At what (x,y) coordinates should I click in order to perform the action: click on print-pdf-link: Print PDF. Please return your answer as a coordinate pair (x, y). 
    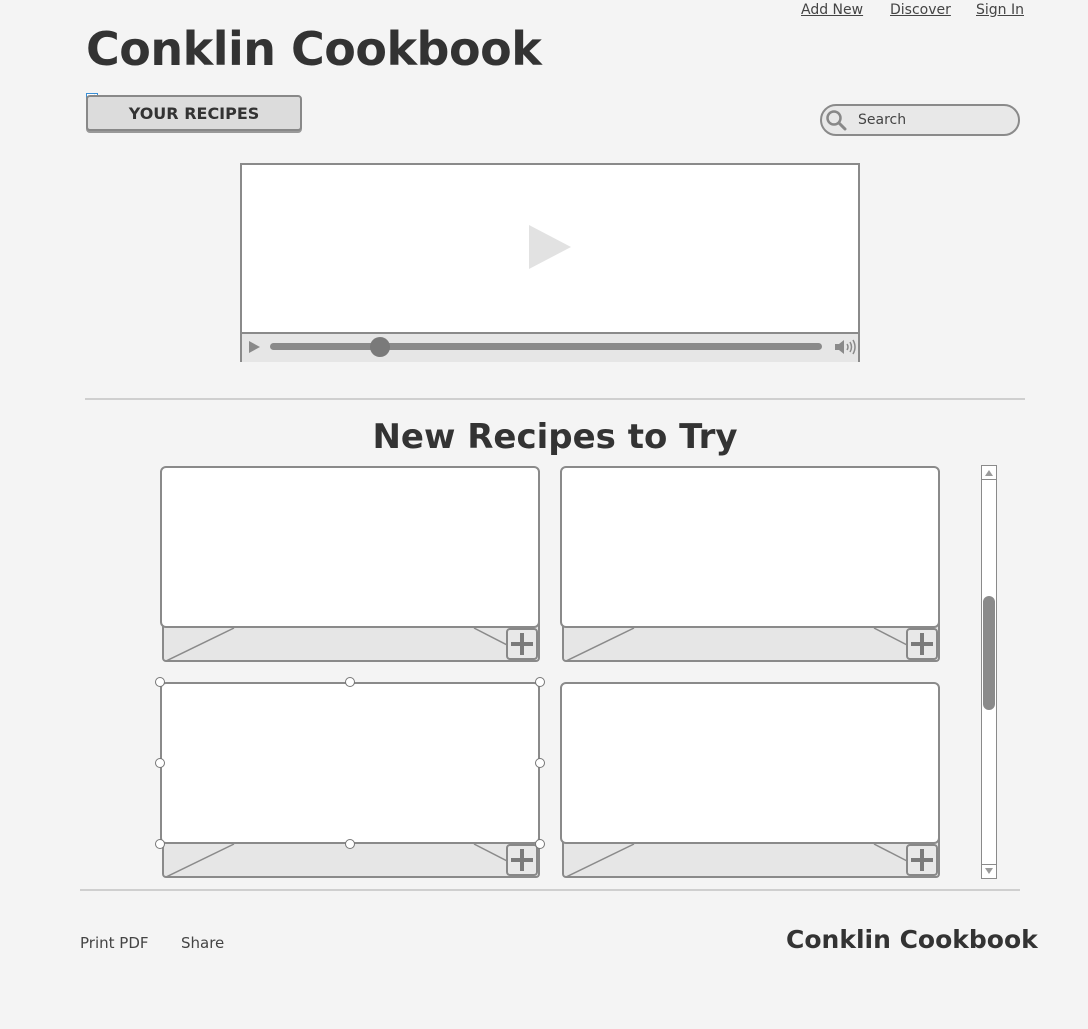
    Looking at the image, I should click on (114, 943).